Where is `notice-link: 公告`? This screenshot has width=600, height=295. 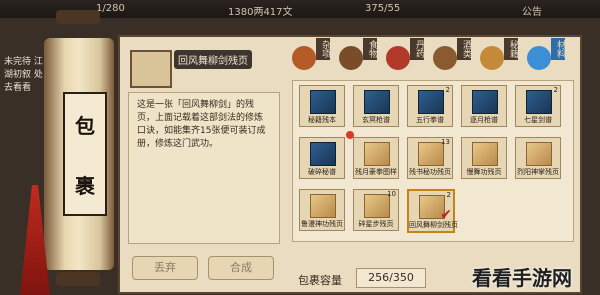 notice-link: 公告 is located at coordinates (532, 10).